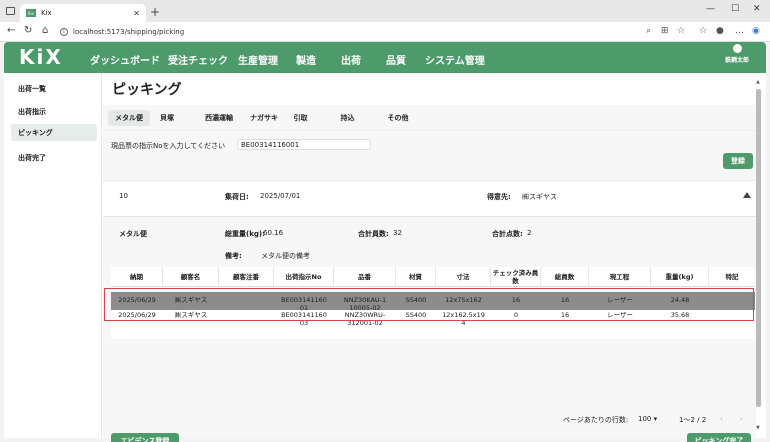 The width and height of the screenshot is (770, 442). What do you see at coordinates (703, 31) in the screenshot?
I see `collections-icon: ☆` at bounding box center [703, 31].